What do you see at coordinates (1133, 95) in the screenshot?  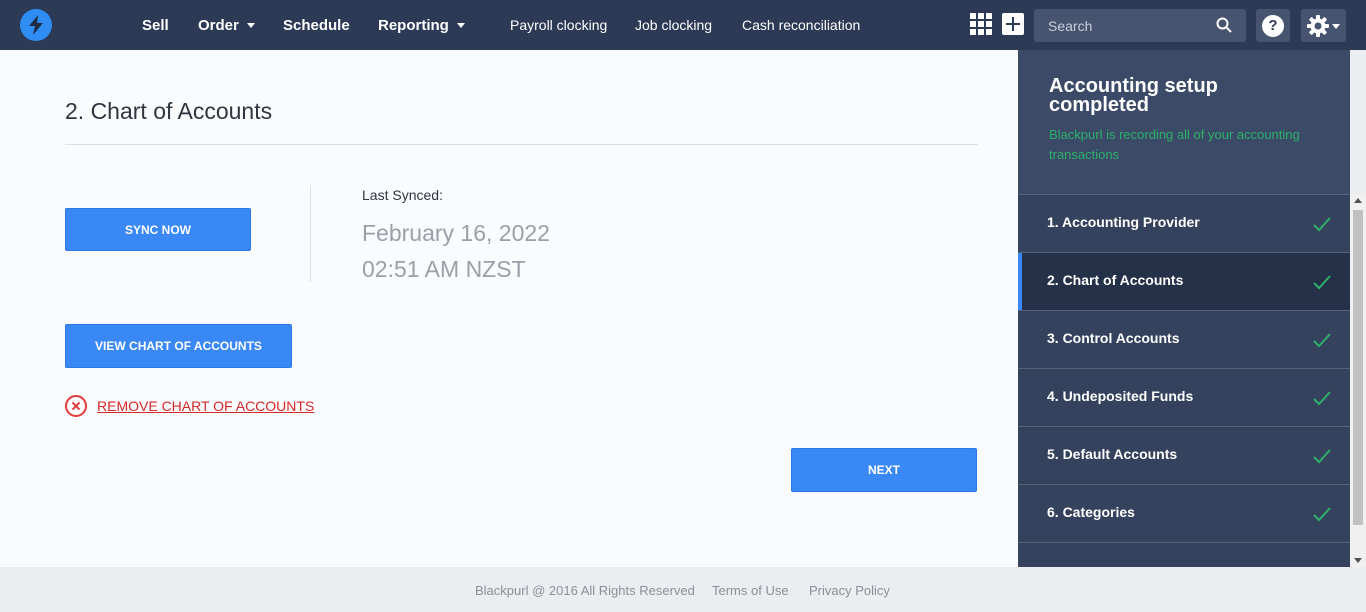 I see `sidebar-title: Accounting setup completed` at bounding box center [1133, 95].